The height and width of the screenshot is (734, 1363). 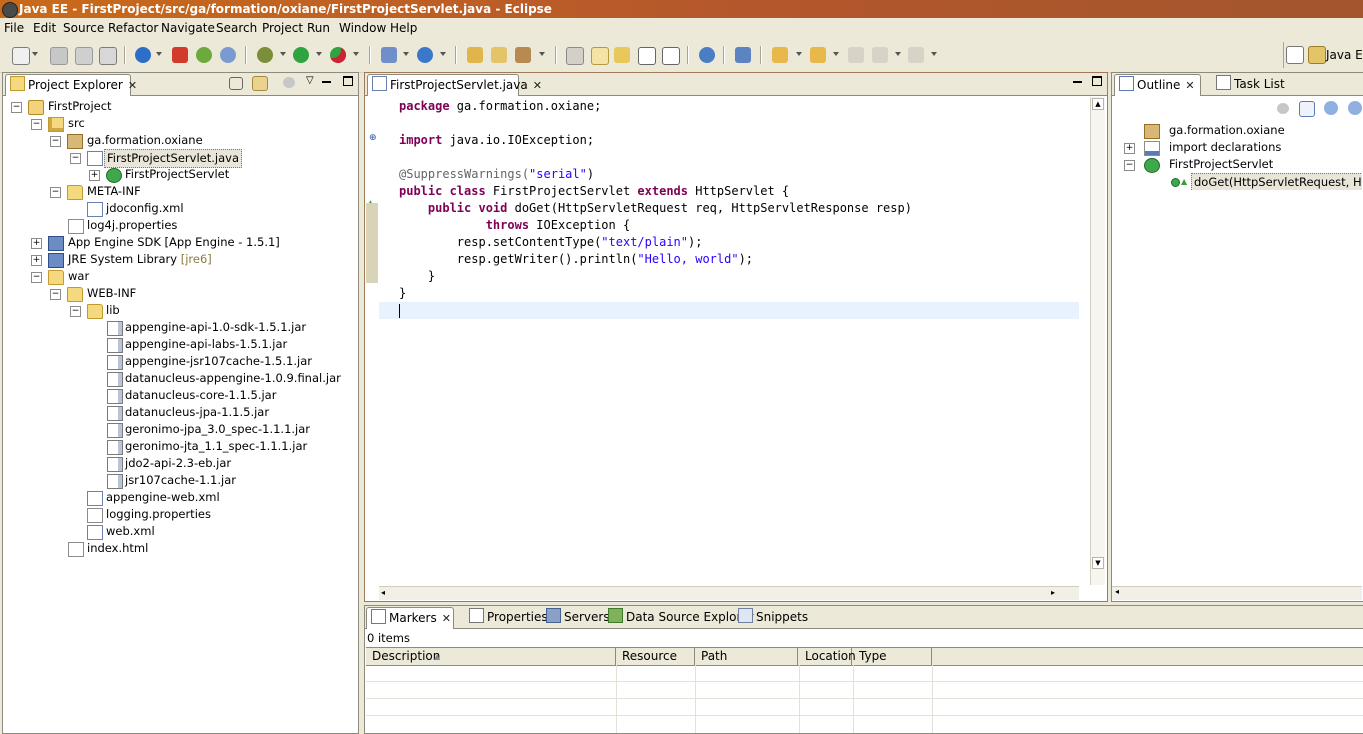 I want to click on tree-item-package: − ga.formation.oxiane, so click(x=178, y=140).